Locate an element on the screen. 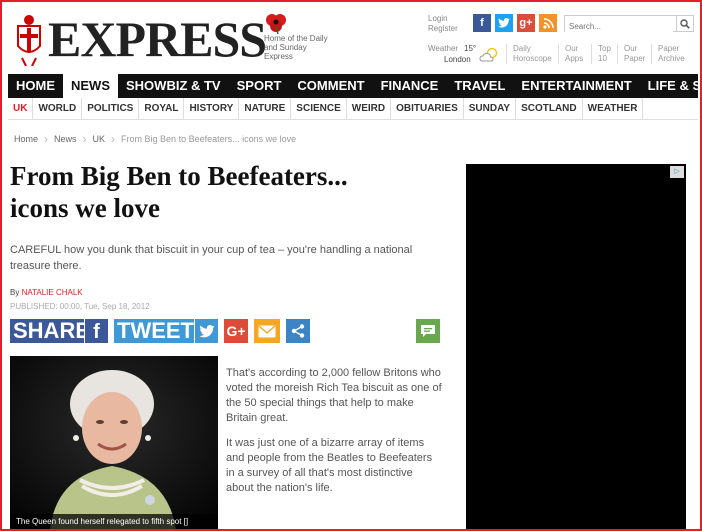  headline-line: icons we love is located at coordinates (85, 208).